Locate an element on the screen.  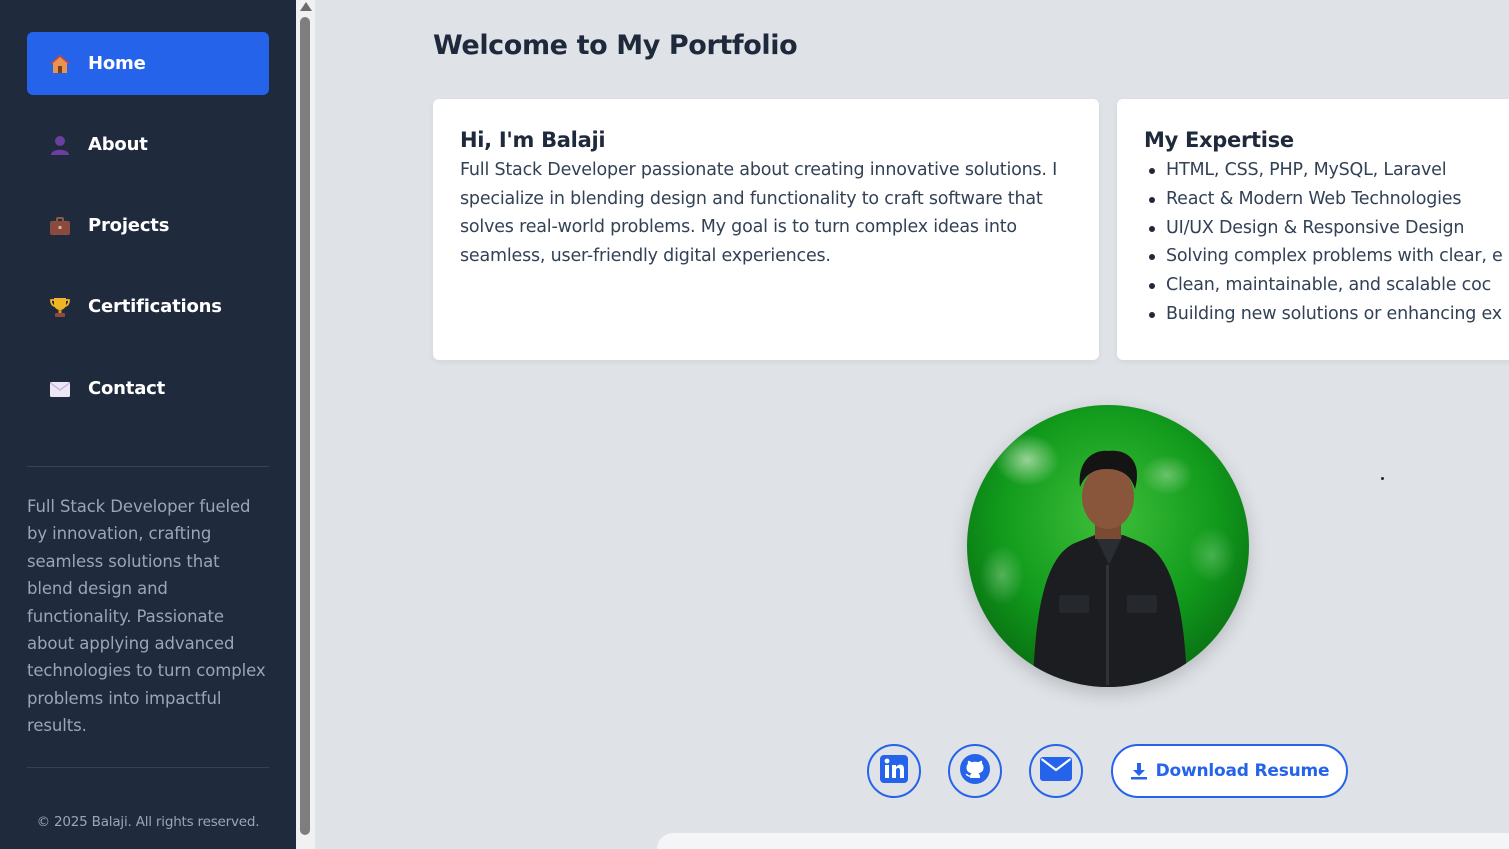
person-icon is located at coordinates (60, 145).